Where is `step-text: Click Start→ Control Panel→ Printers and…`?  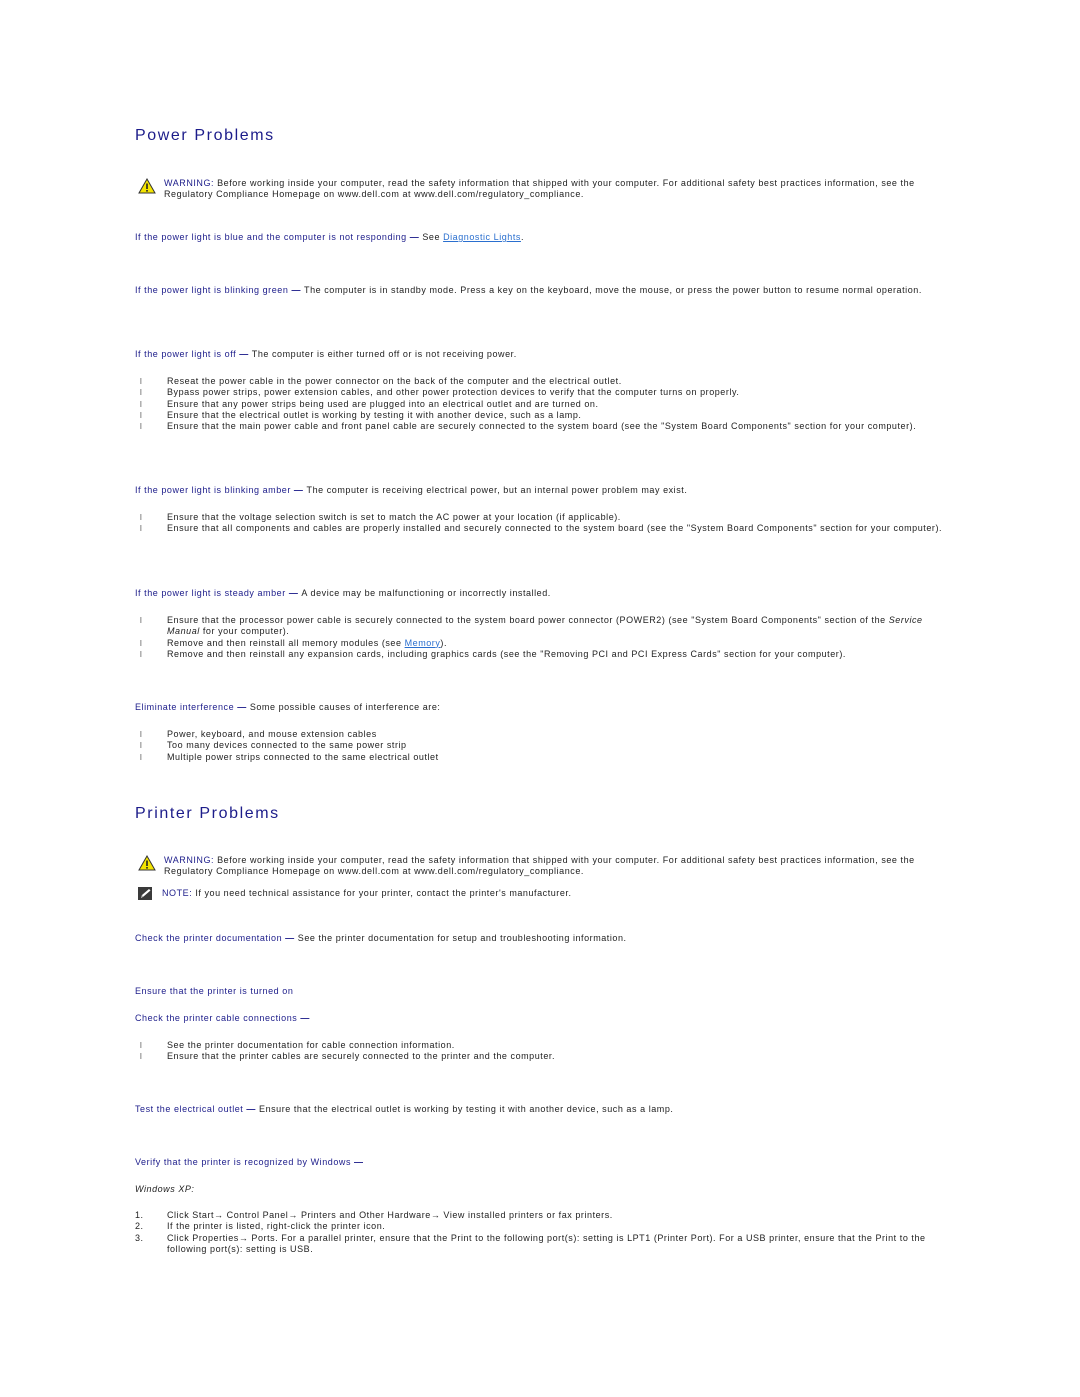 step-text: Click Start→ Control Panel→ Printers and… is located at coordinates (390, 1215).